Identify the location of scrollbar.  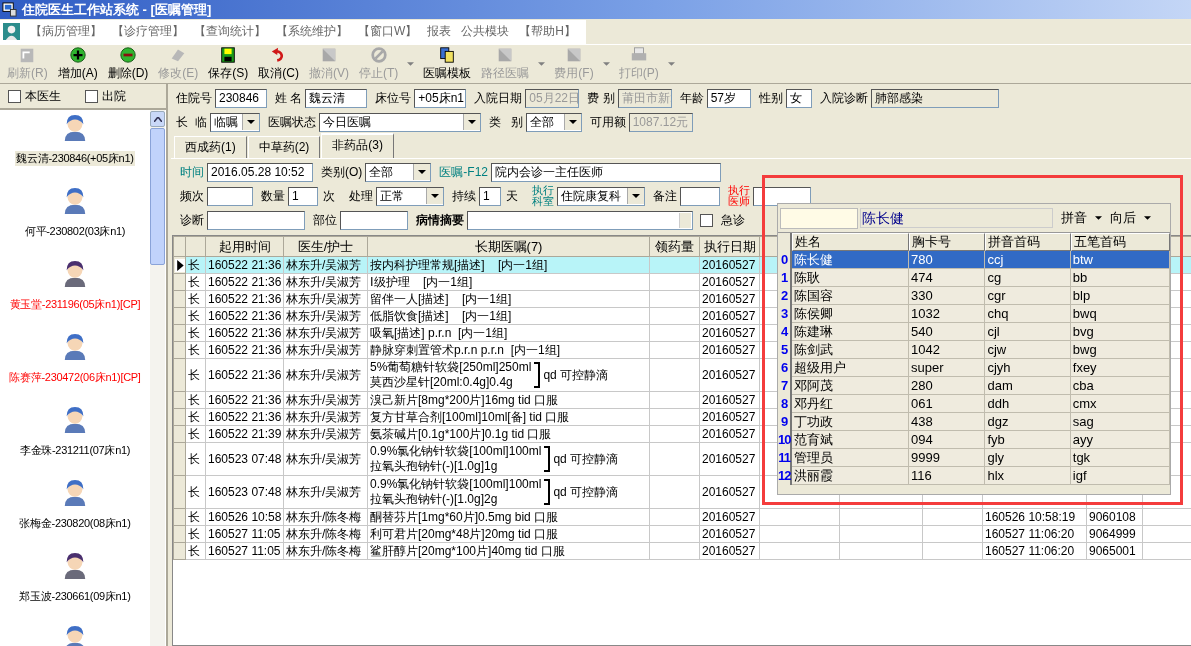
(157, 378).